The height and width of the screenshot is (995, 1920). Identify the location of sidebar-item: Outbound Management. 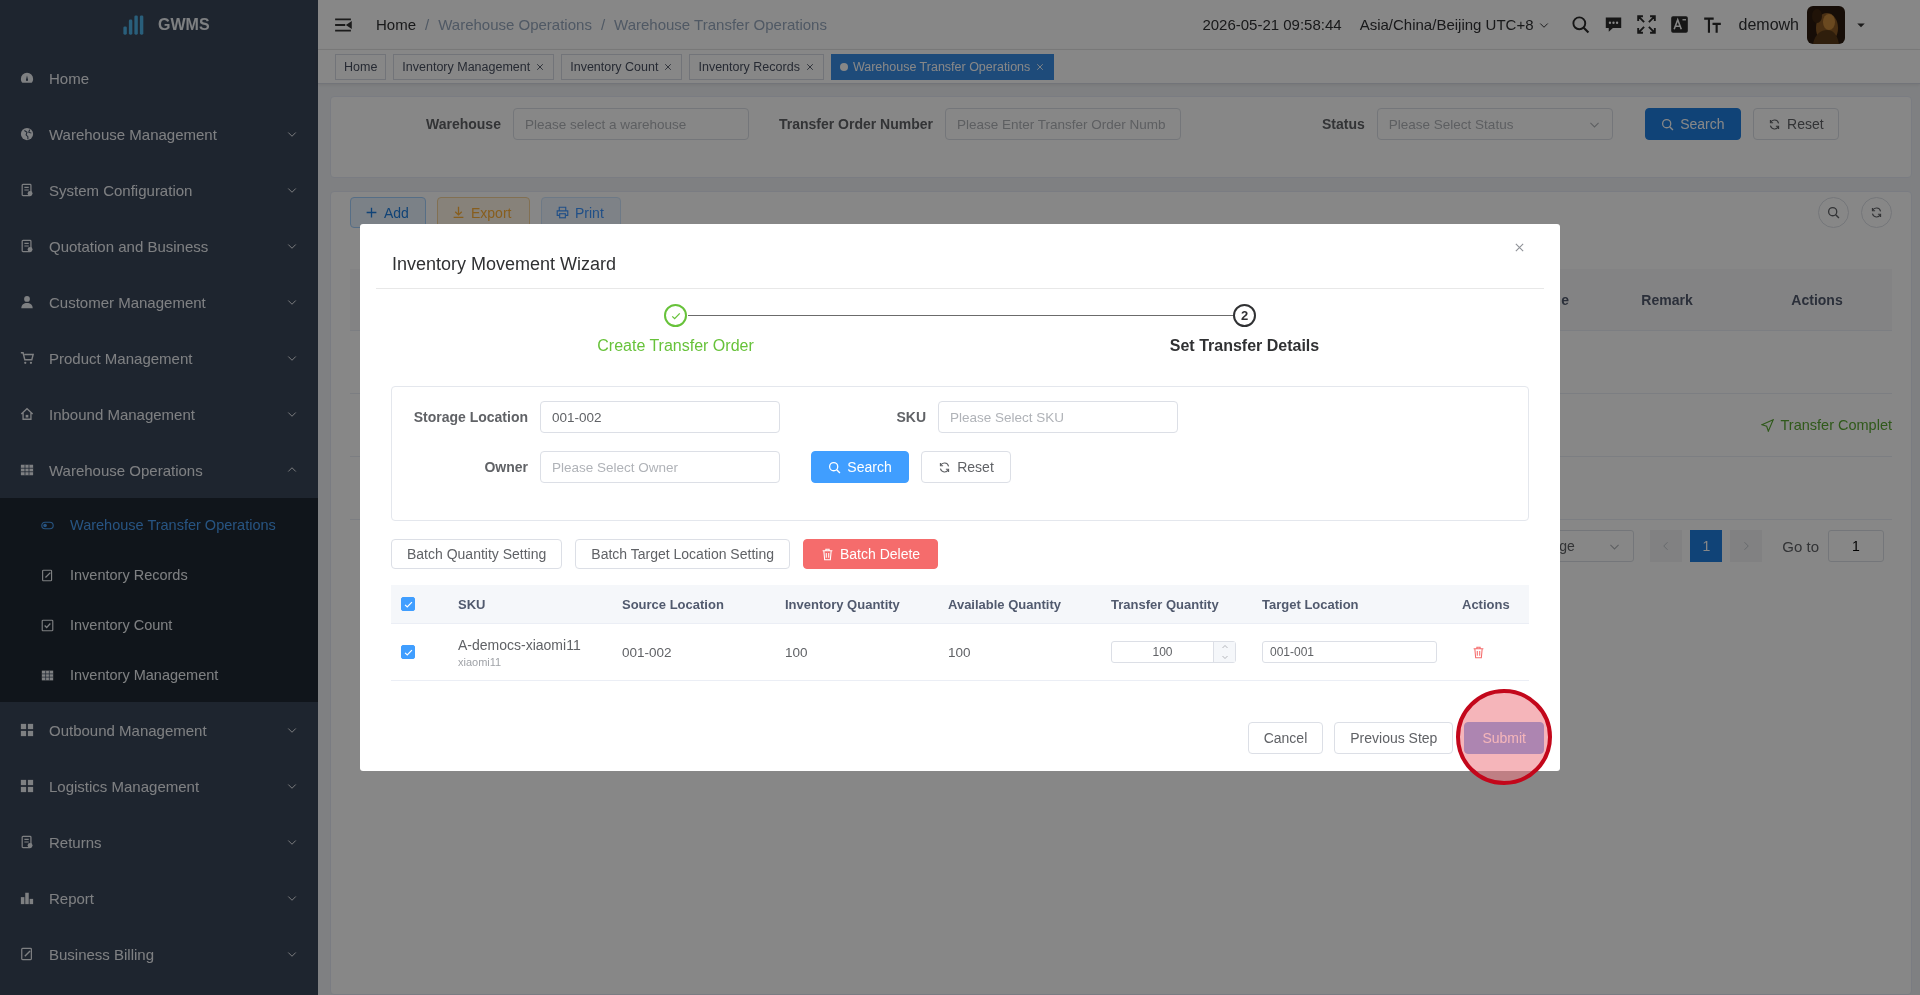
(159, 730).